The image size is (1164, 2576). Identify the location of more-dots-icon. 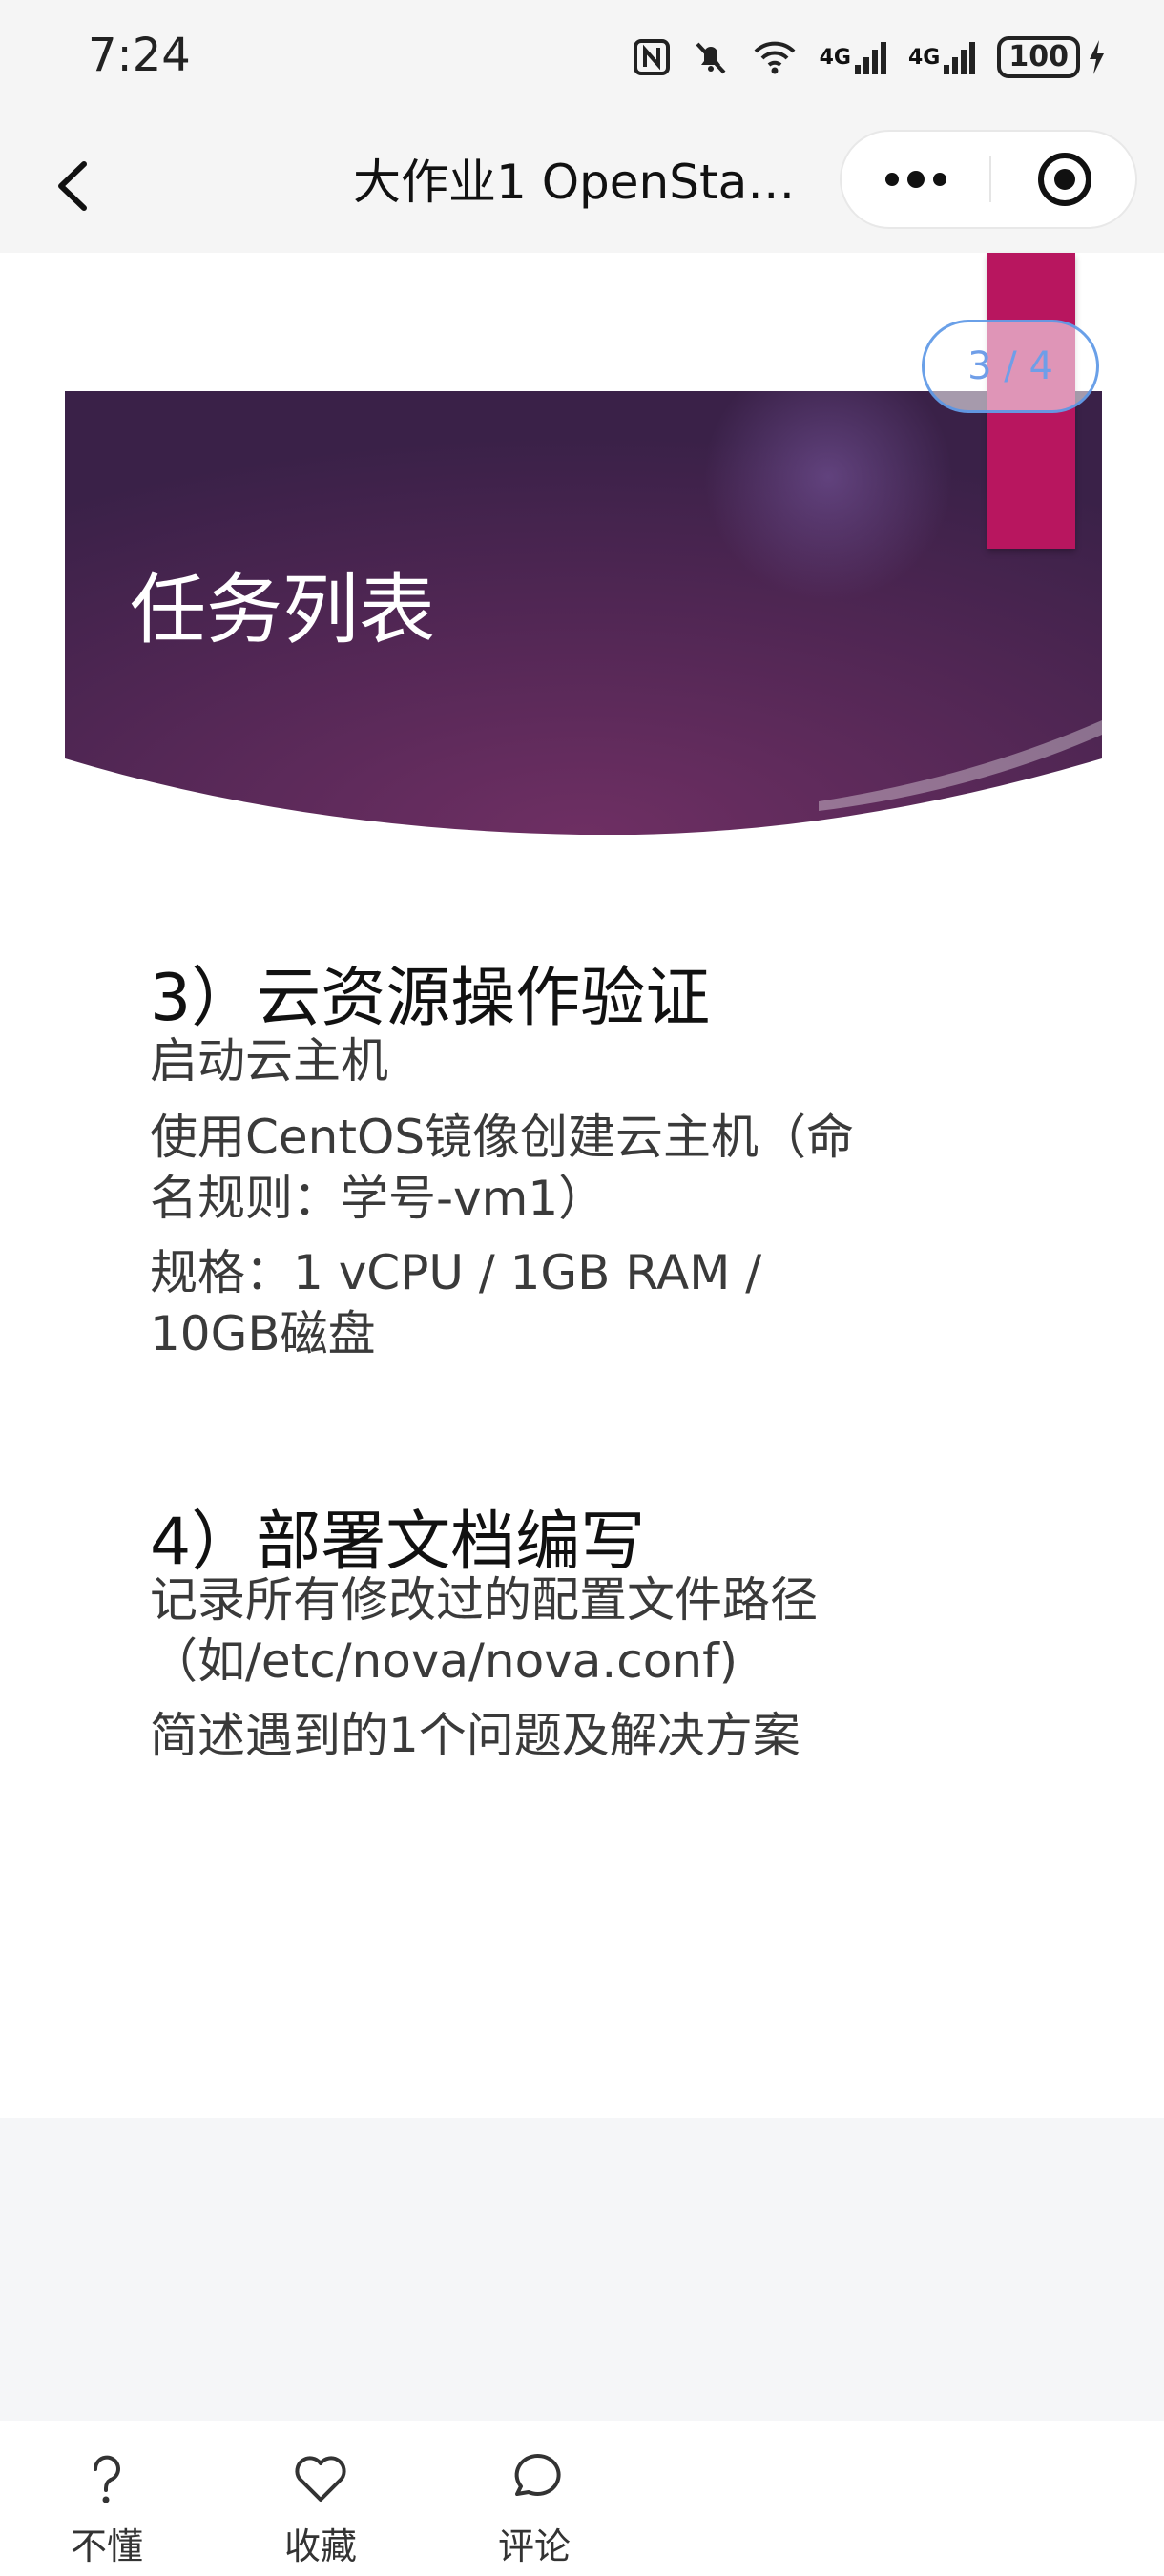
(915, 179).